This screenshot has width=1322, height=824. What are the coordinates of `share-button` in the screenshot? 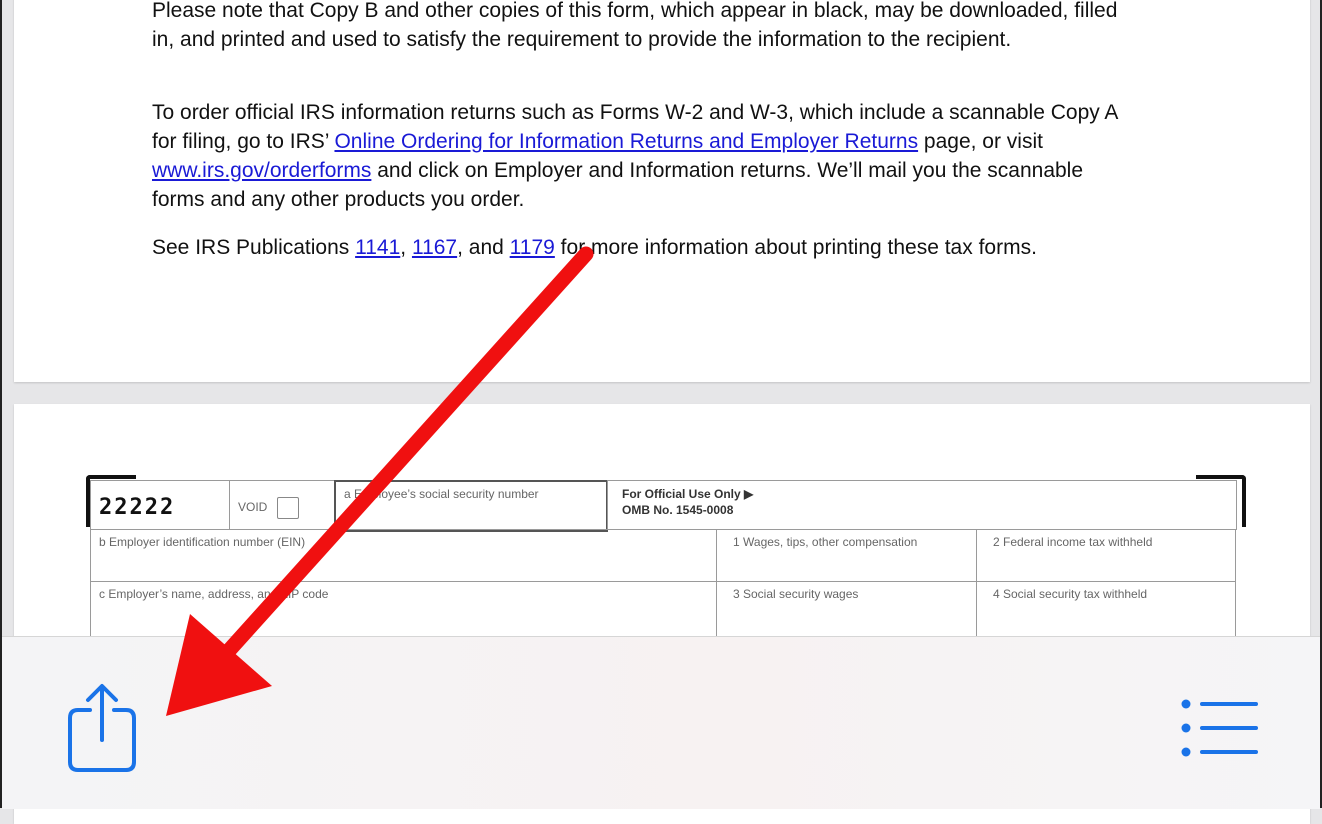 It's located at (102, 728).